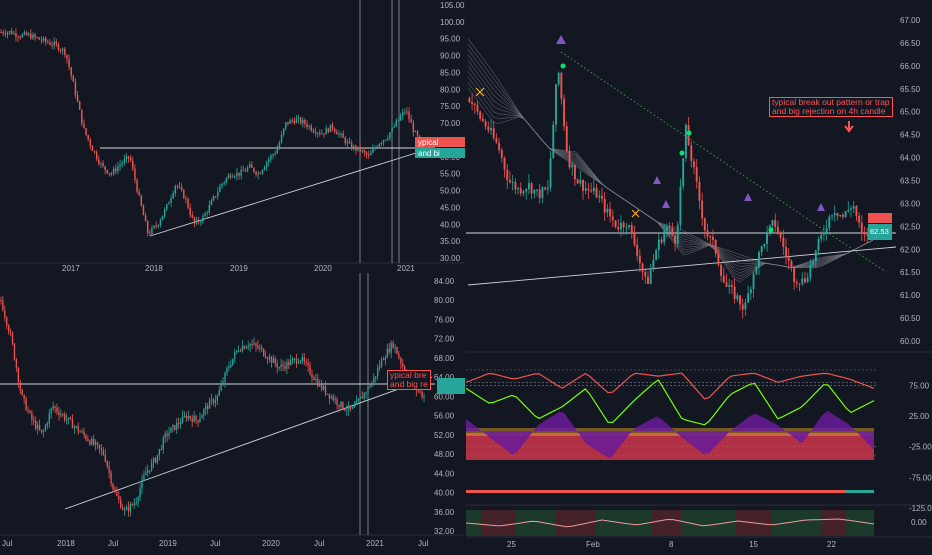  What do you see at coordinates (910, 341) in the screenshot?
I see `y-tick-label: 60.00` at bounding box center [910, 341].